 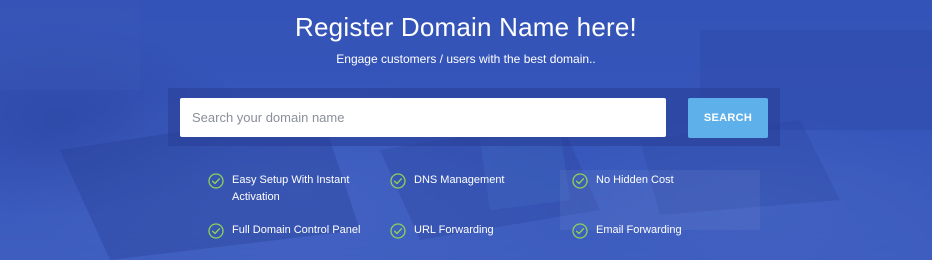 I want to click on feature-item: Full Domain Control Panel, so click(x=284, y=230).